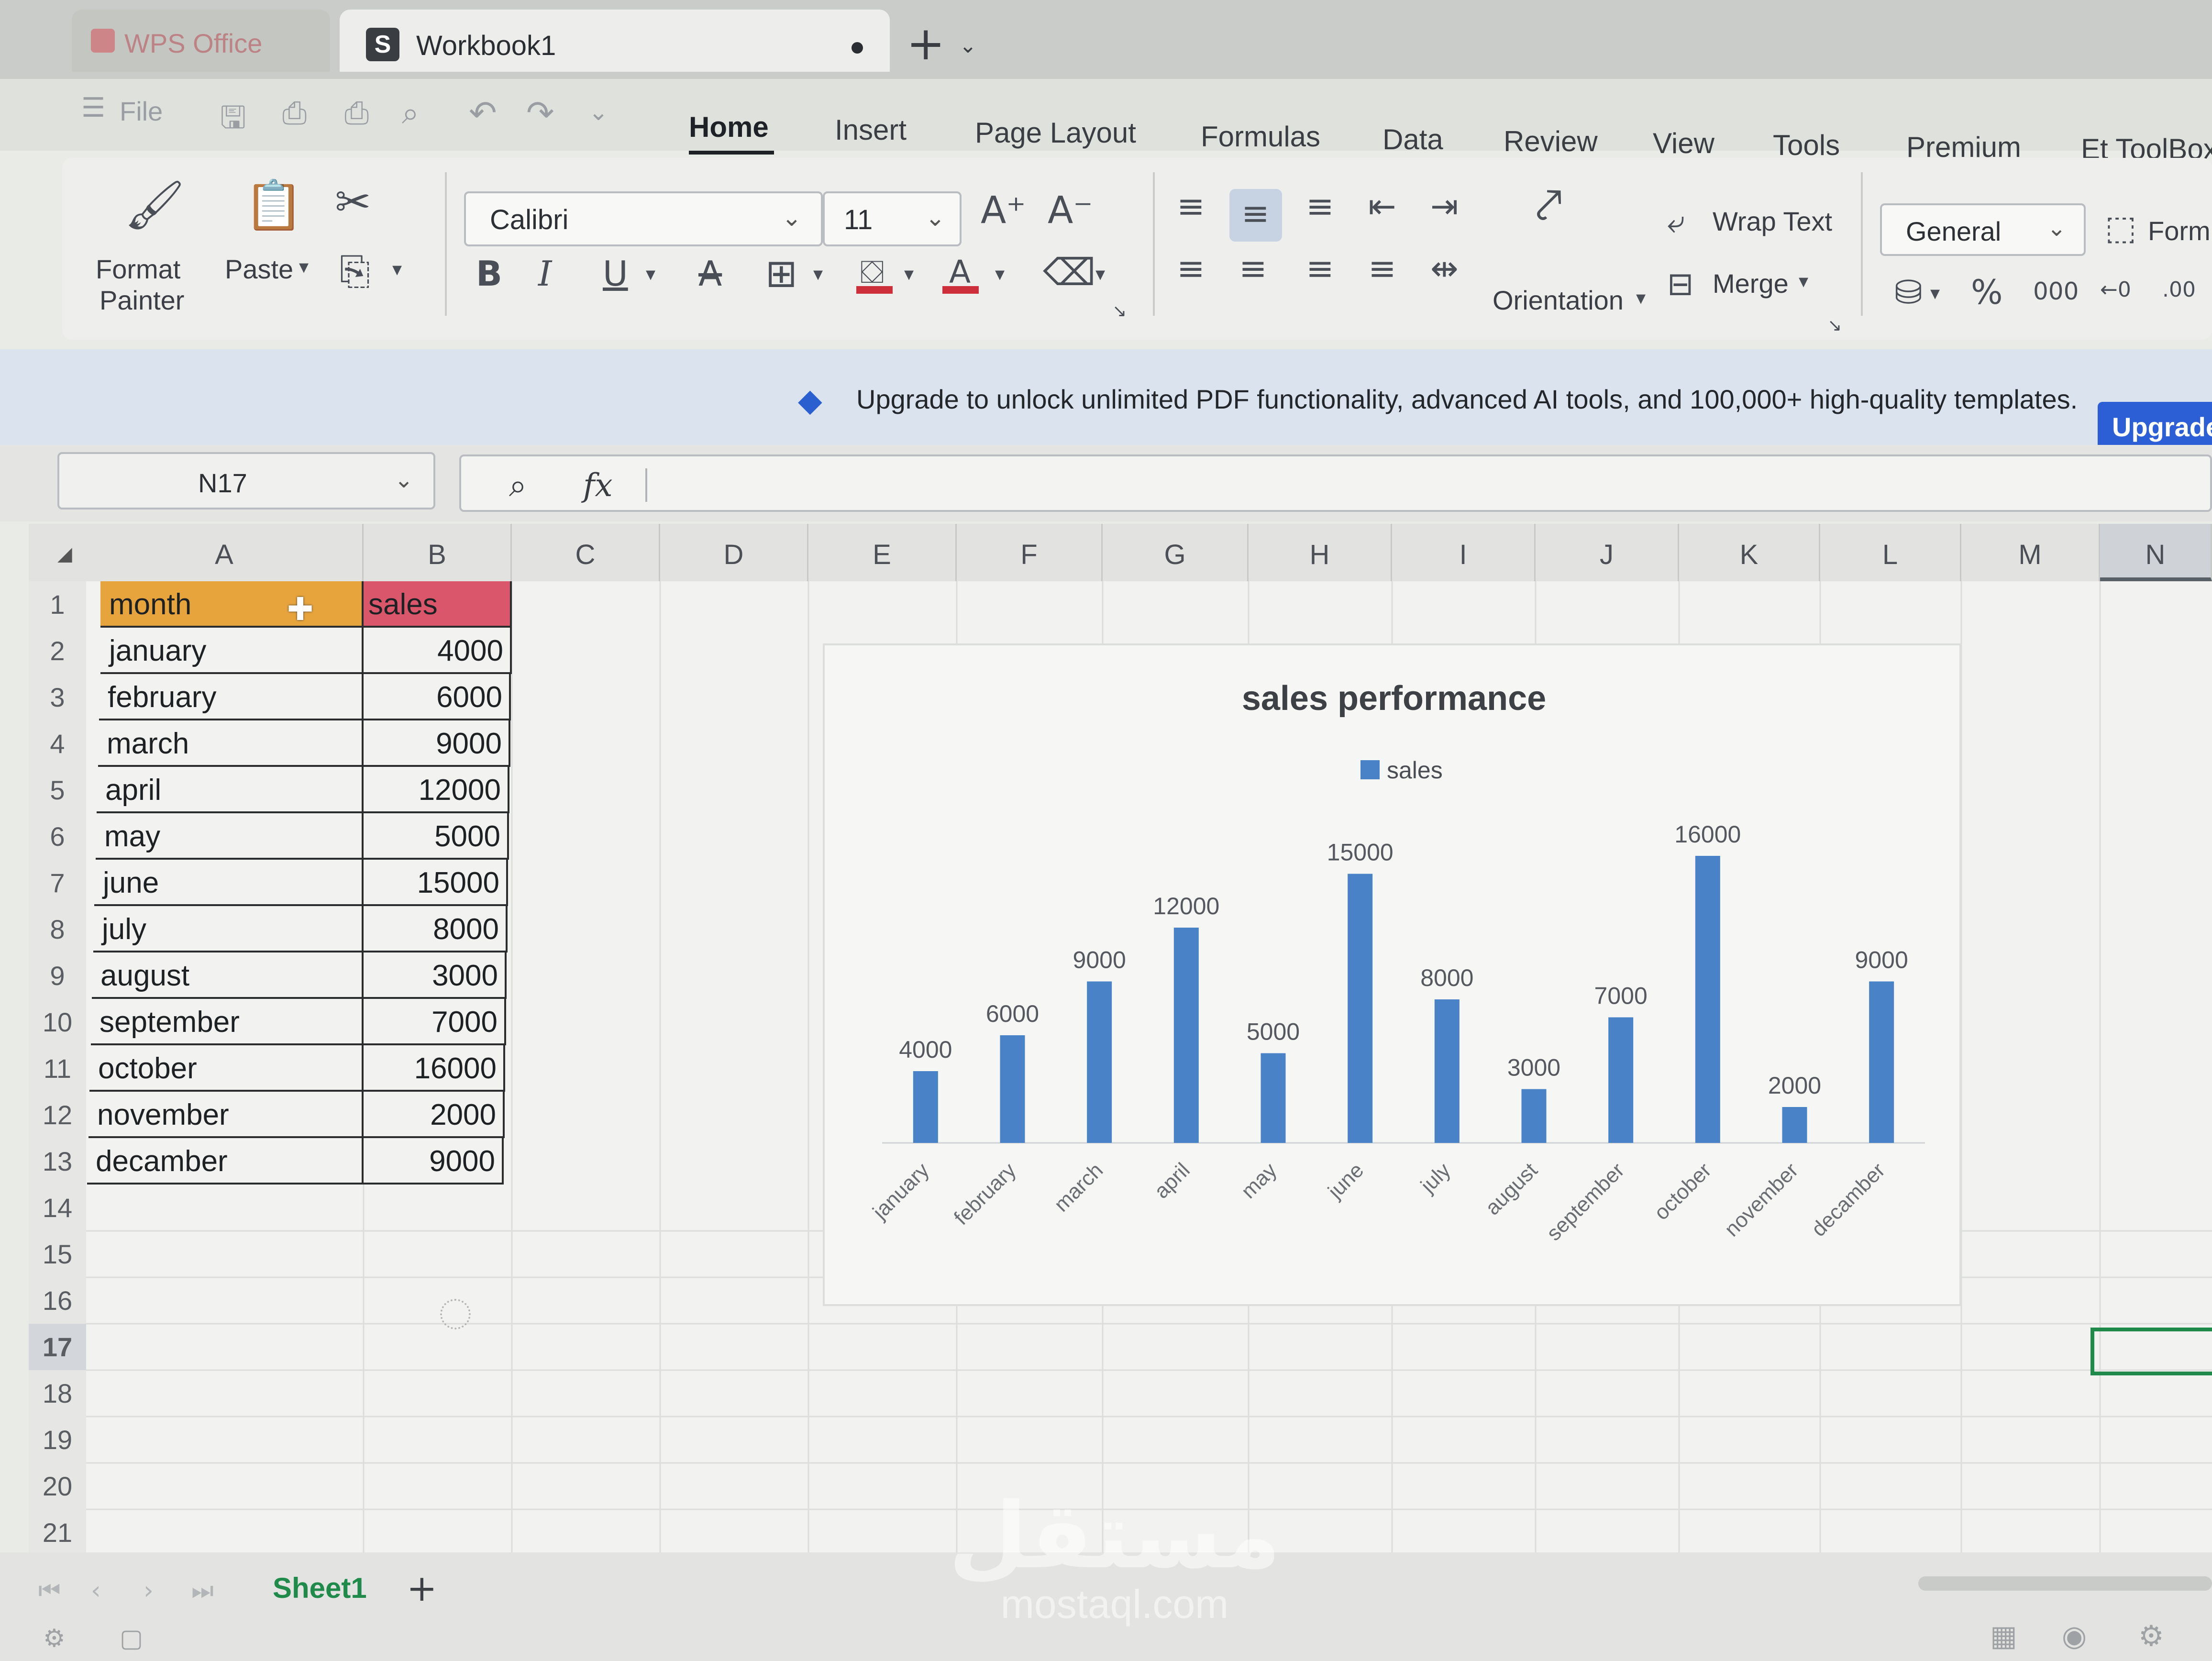 The height and width of the screenshot is (1661, 2212). What do you see at coordinates (1320, 207) in the screenshot?
I see `align-bottom-icon: ≡` at bounding box center [1320, 207].